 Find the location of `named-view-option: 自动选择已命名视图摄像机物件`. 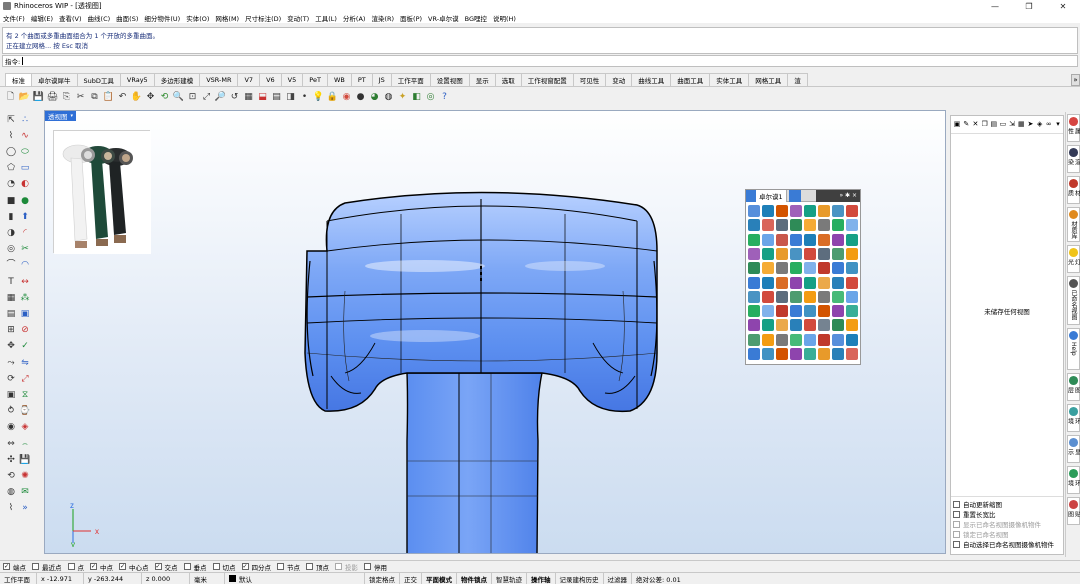

named-view-option: 自动选择已命名视图摄像机物件 is located at coordinates (1007, 544).